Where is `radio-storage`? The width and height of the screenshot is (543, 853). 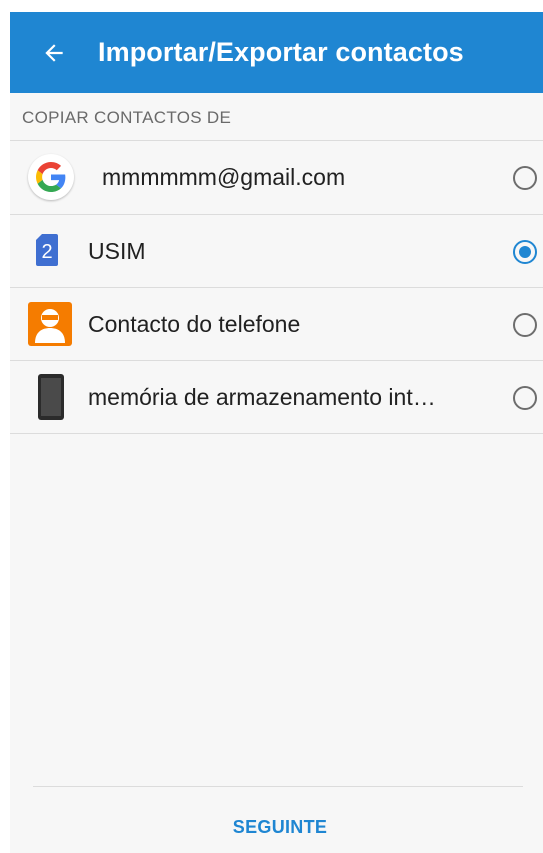 radio-storage is located at coordinates (525, 398).